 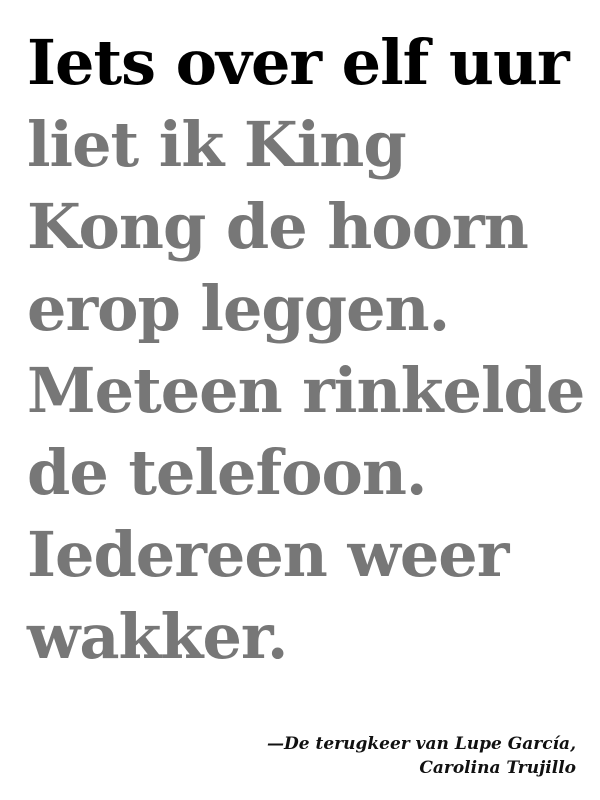 I want to click on attribution-author: Carolina Trujillo, so click(x=497, y=768).